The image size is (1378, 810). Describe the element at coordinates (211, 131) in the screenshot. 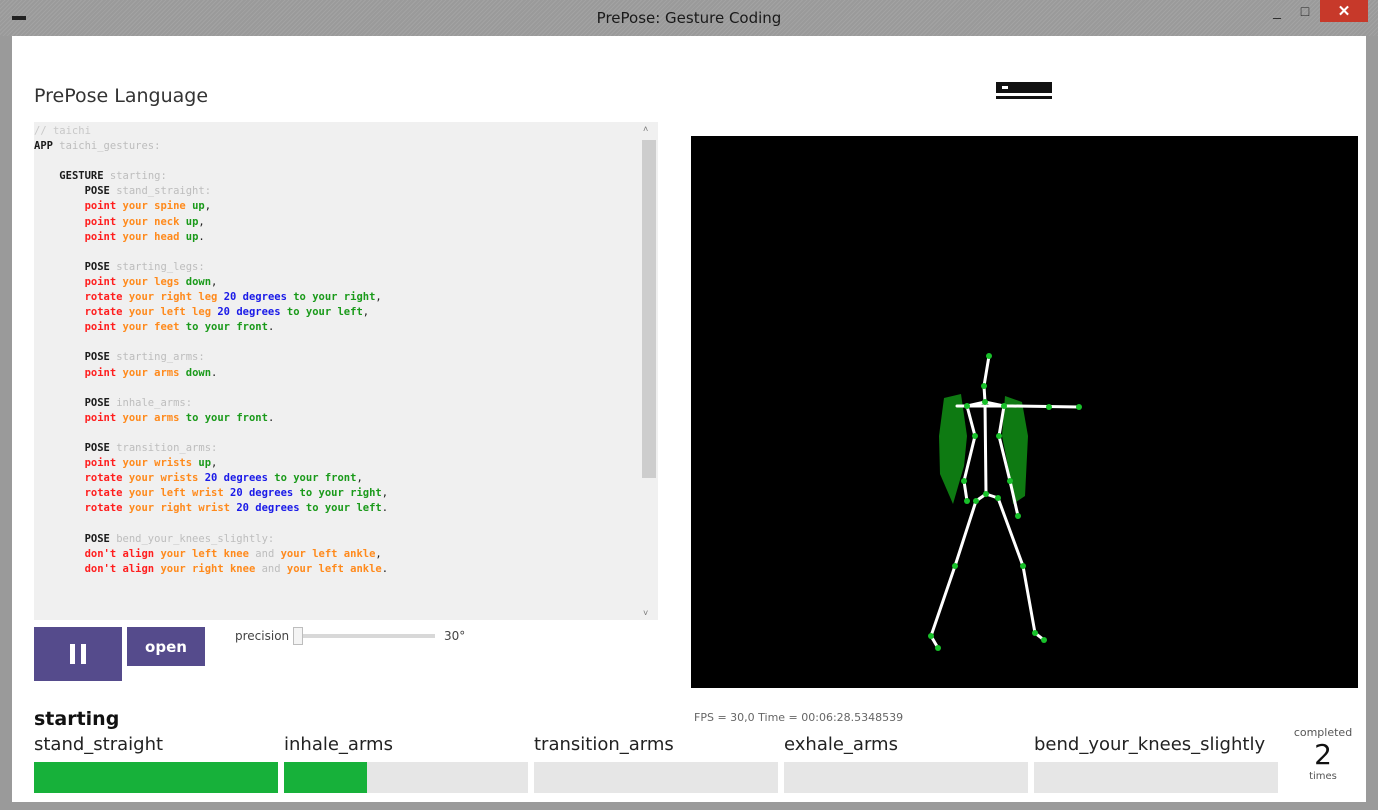

I see `code-line: // taichi` at that location.